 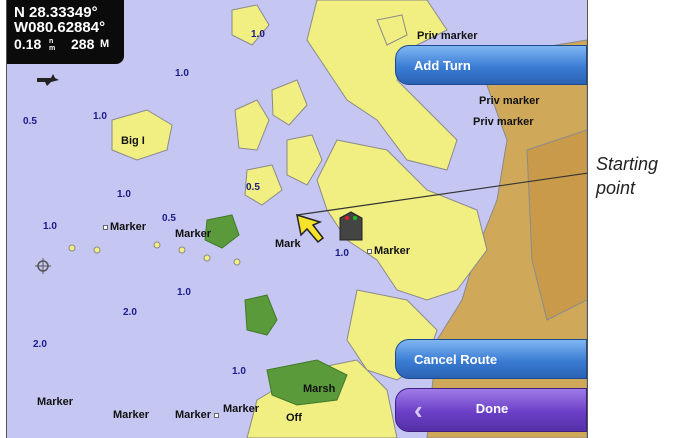 What do you see at coordinates (304, 160) in the screenshot?
I see `island-c` at bounding box center [304, 160].